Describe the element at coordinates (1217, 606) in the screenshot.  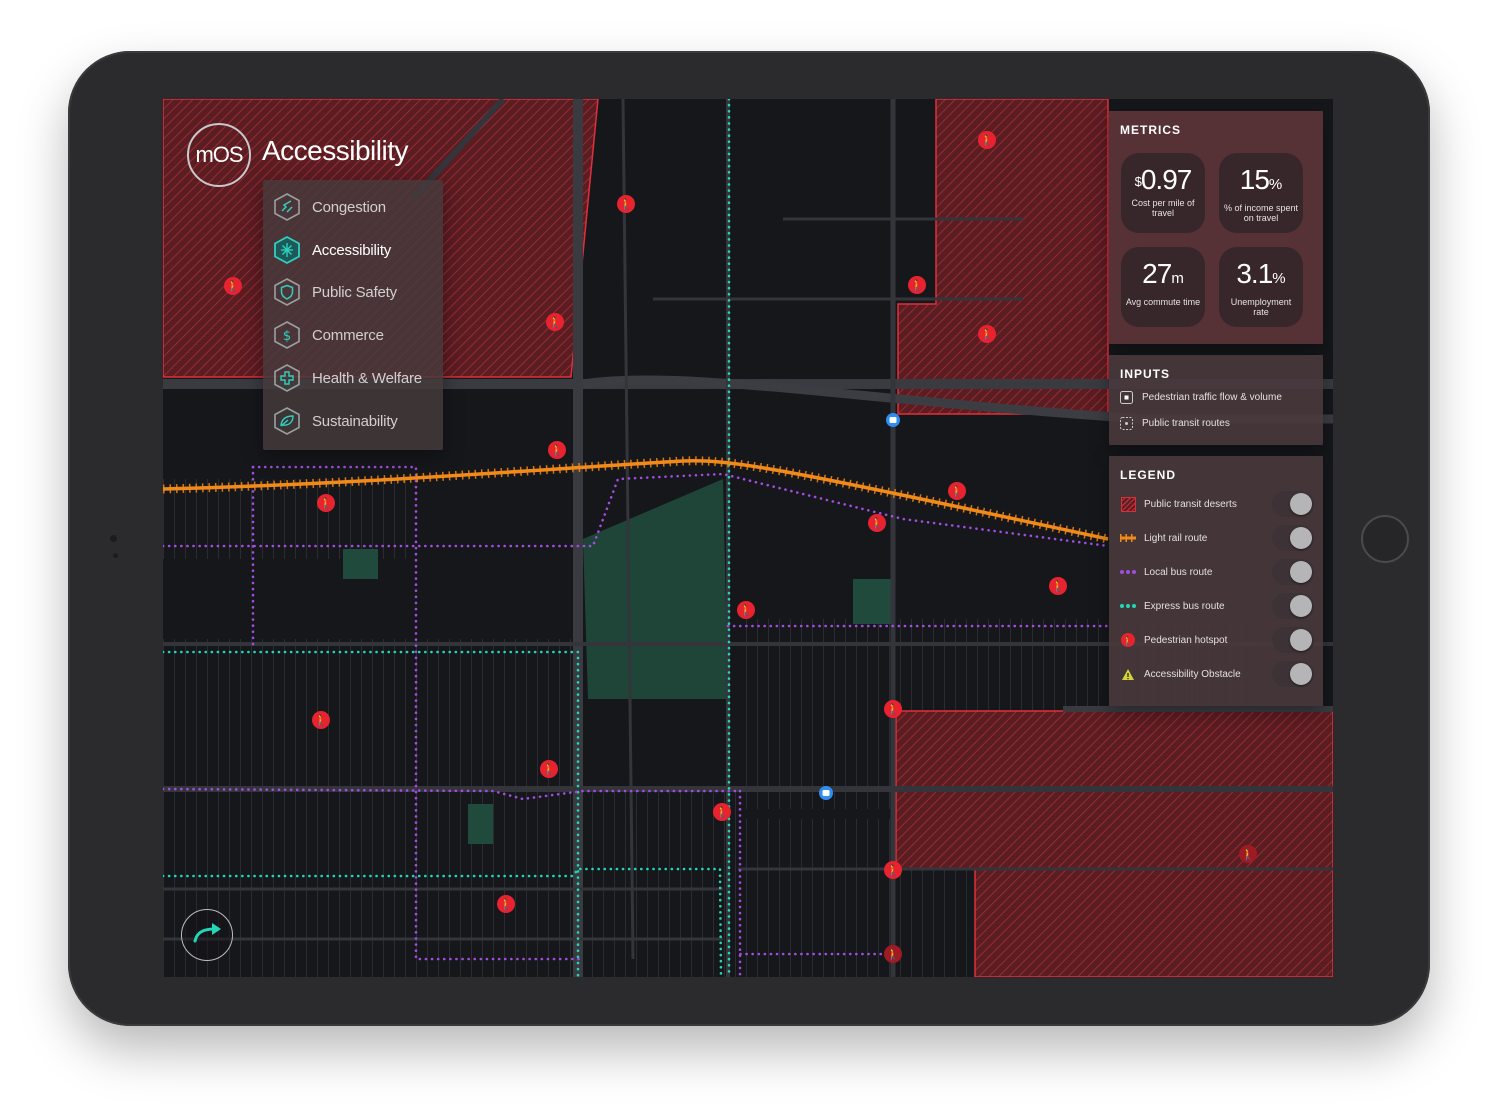
I see `legend-item-express-bus: Express bus route` at that location.